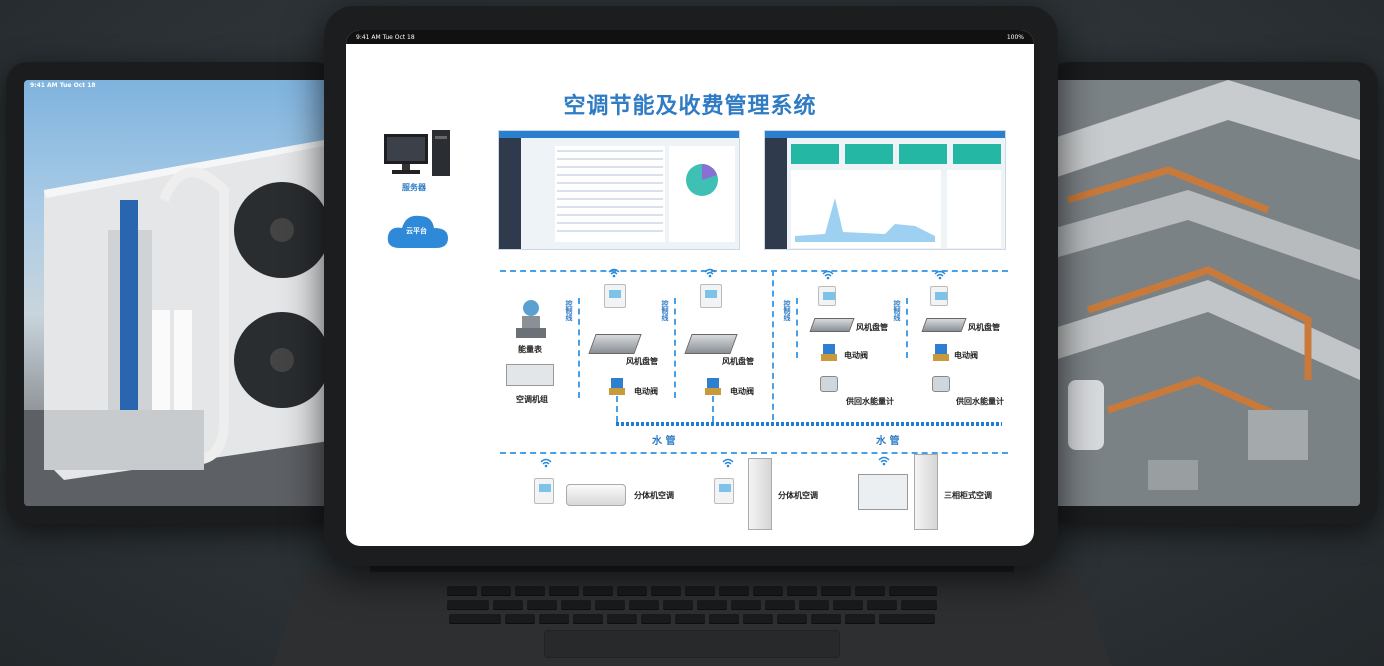 The width and height of the screenshot is (1384, 666). I want to click on system-boundary-top, so click(754, 271).